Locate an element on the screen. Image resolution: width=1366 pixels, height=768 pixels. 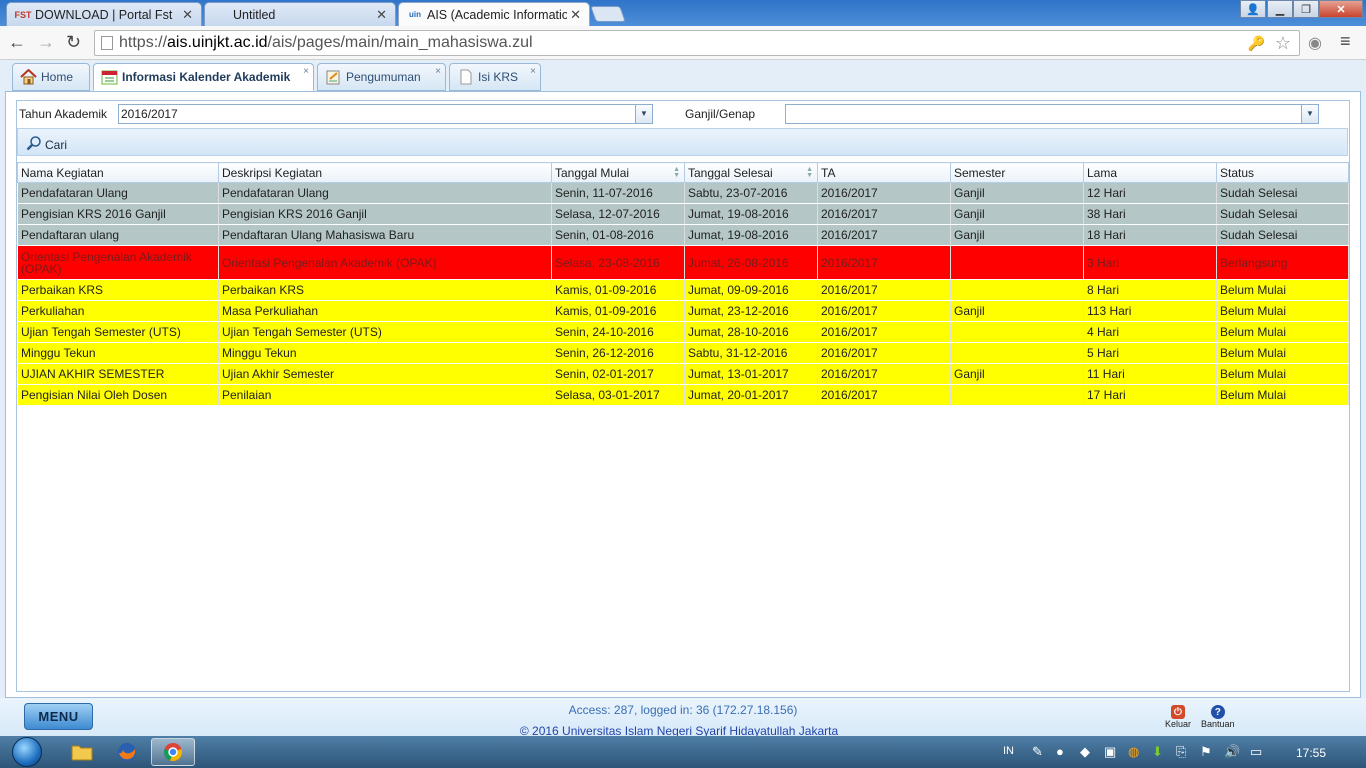
explorer-taskbar-button is located at coordinates (82, 752).